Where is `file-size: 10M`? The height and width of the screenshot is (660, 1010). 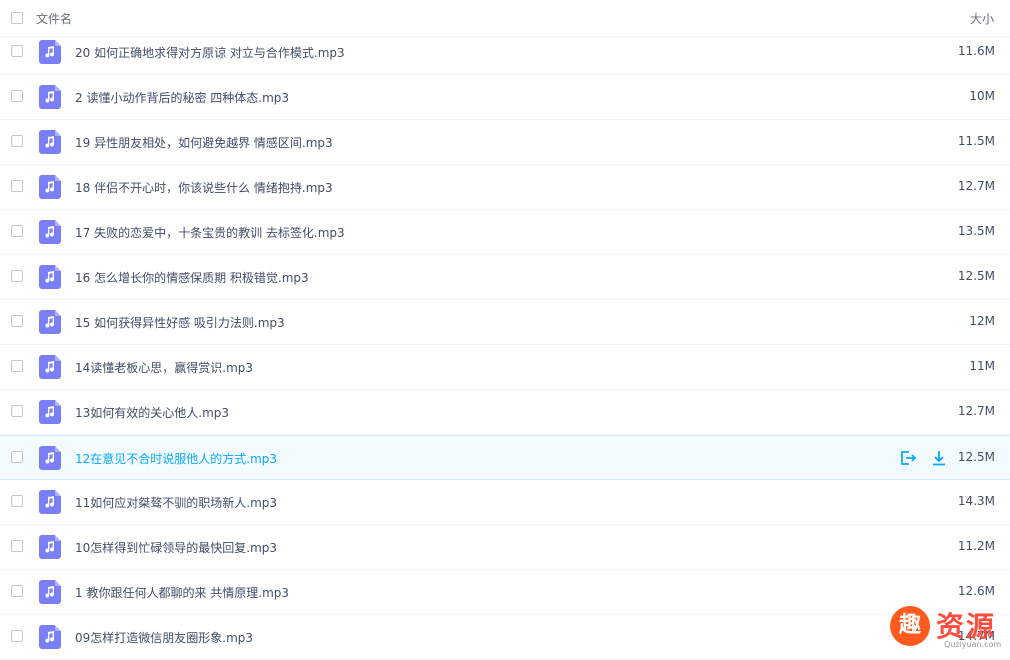 file-size: 10M is located at coordinates (982, 96).